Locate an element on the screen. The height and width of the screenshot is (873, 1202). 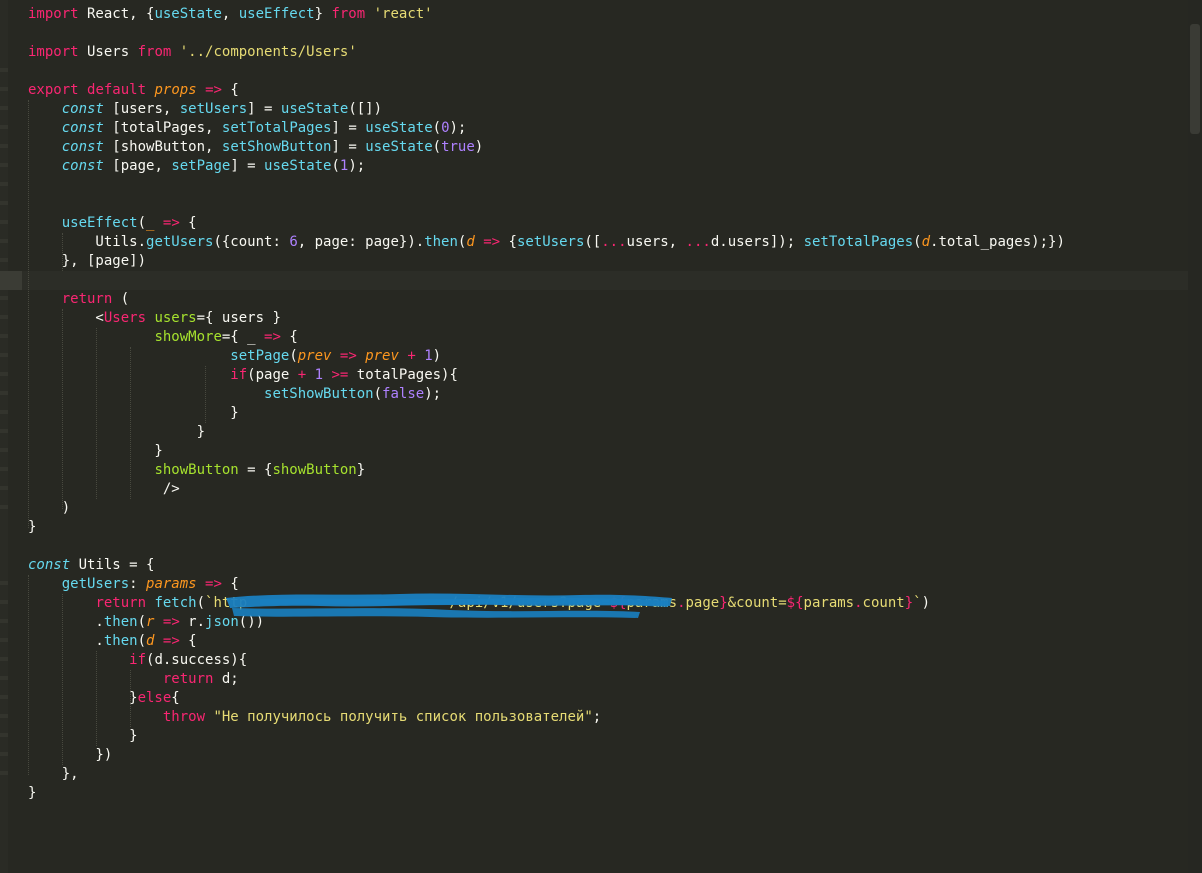
code-line: import Users from '../components/Users' is located at coordinates (546, 52).